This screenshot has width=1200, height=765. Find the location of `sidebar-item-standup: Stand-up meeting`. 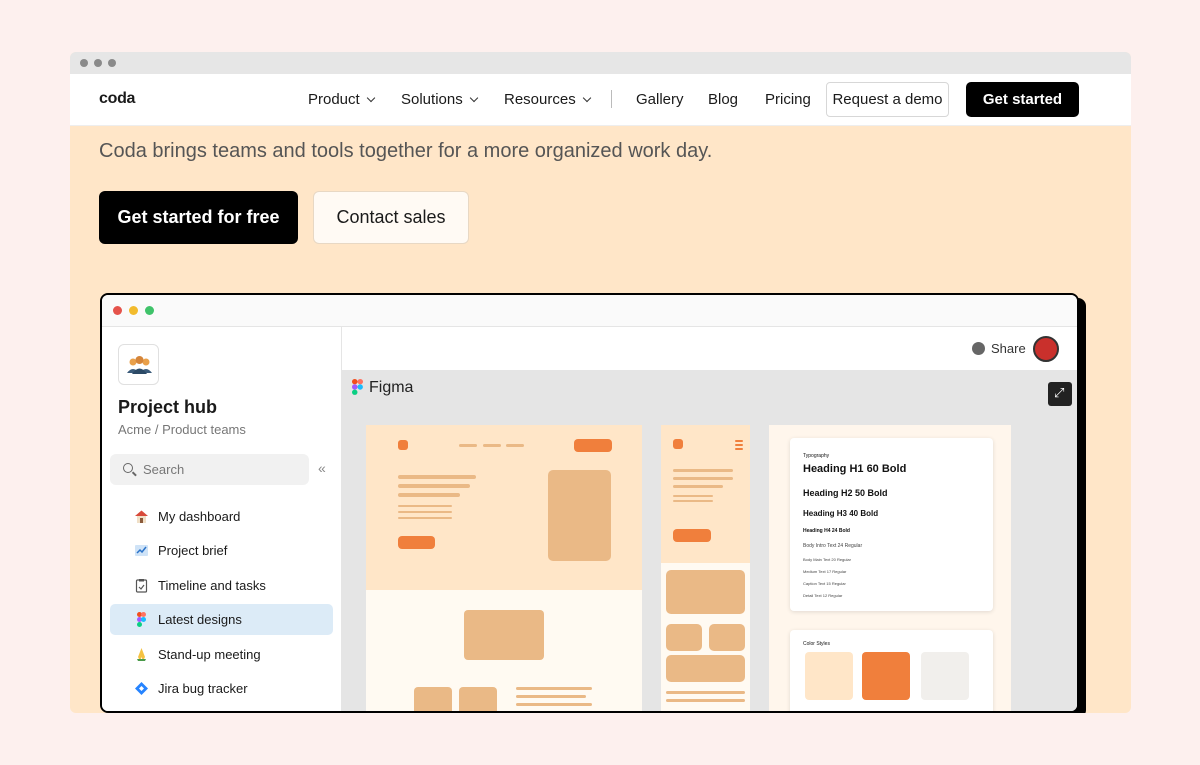

sidebar-item-standup: Stand-up meeting is located at coordinates (221, 654).